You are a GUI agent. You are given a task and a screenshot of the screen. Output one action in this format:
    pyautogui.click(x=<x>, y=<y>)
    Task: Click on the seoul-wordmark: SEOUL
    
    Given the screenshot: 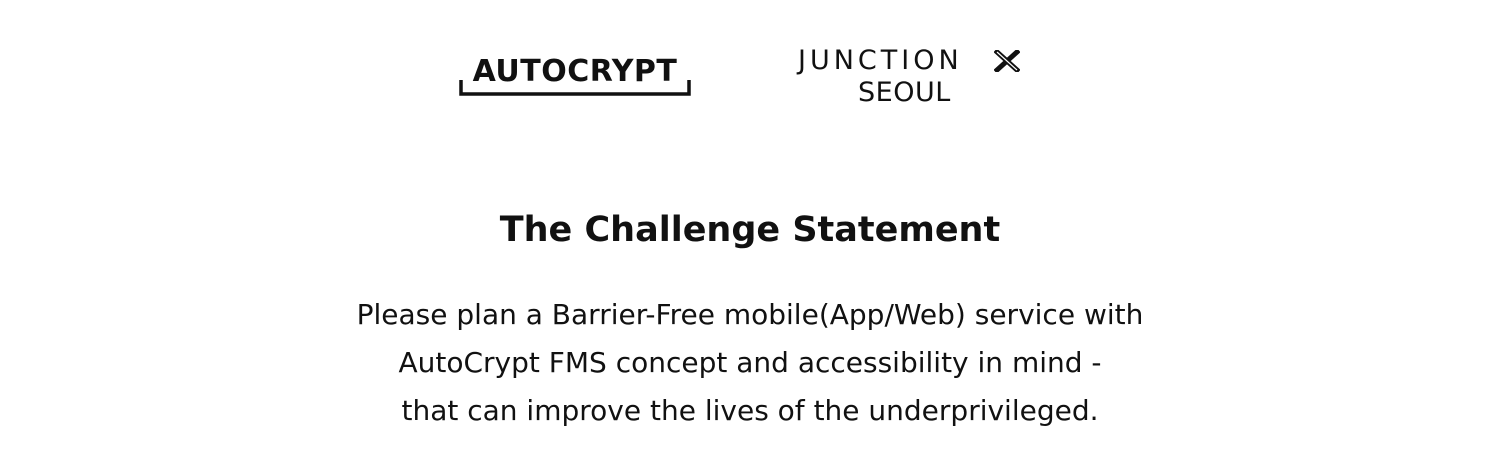 What is the action you would take?
    pyautogui.click(x=904, y=92)
    